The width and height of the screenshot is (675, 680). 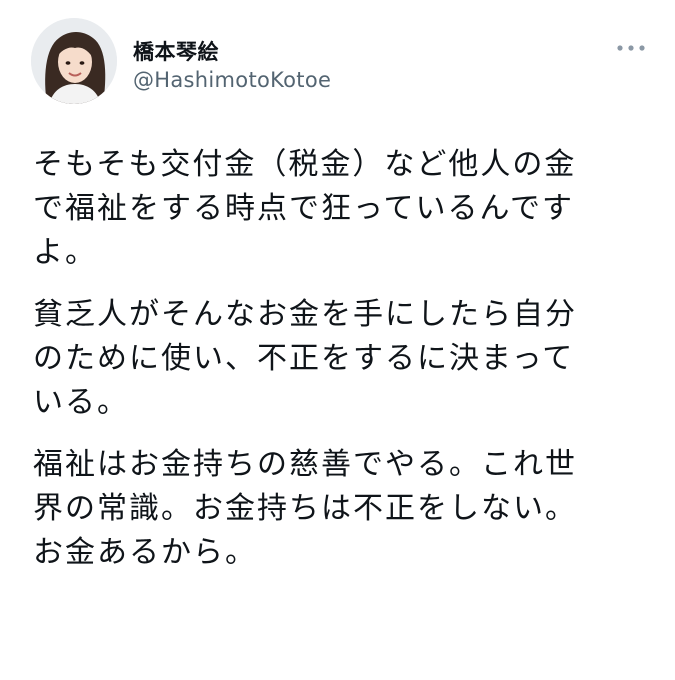 What do you see at coordinates (145, 552) in the screenshot?
I see `tweet-line: お金あるから。` at bounding box center [145, 552].